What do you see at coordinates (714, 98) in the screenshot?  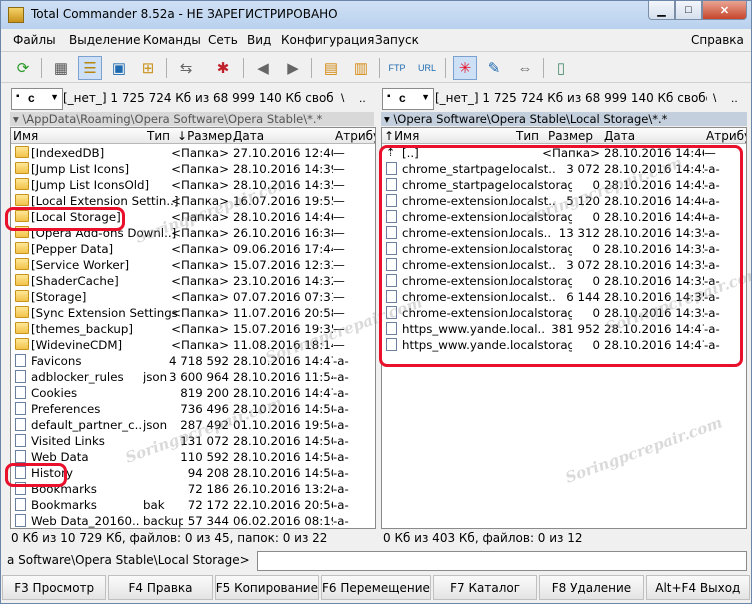 I see `right-root-button: \` at bounding box center [714, 98].